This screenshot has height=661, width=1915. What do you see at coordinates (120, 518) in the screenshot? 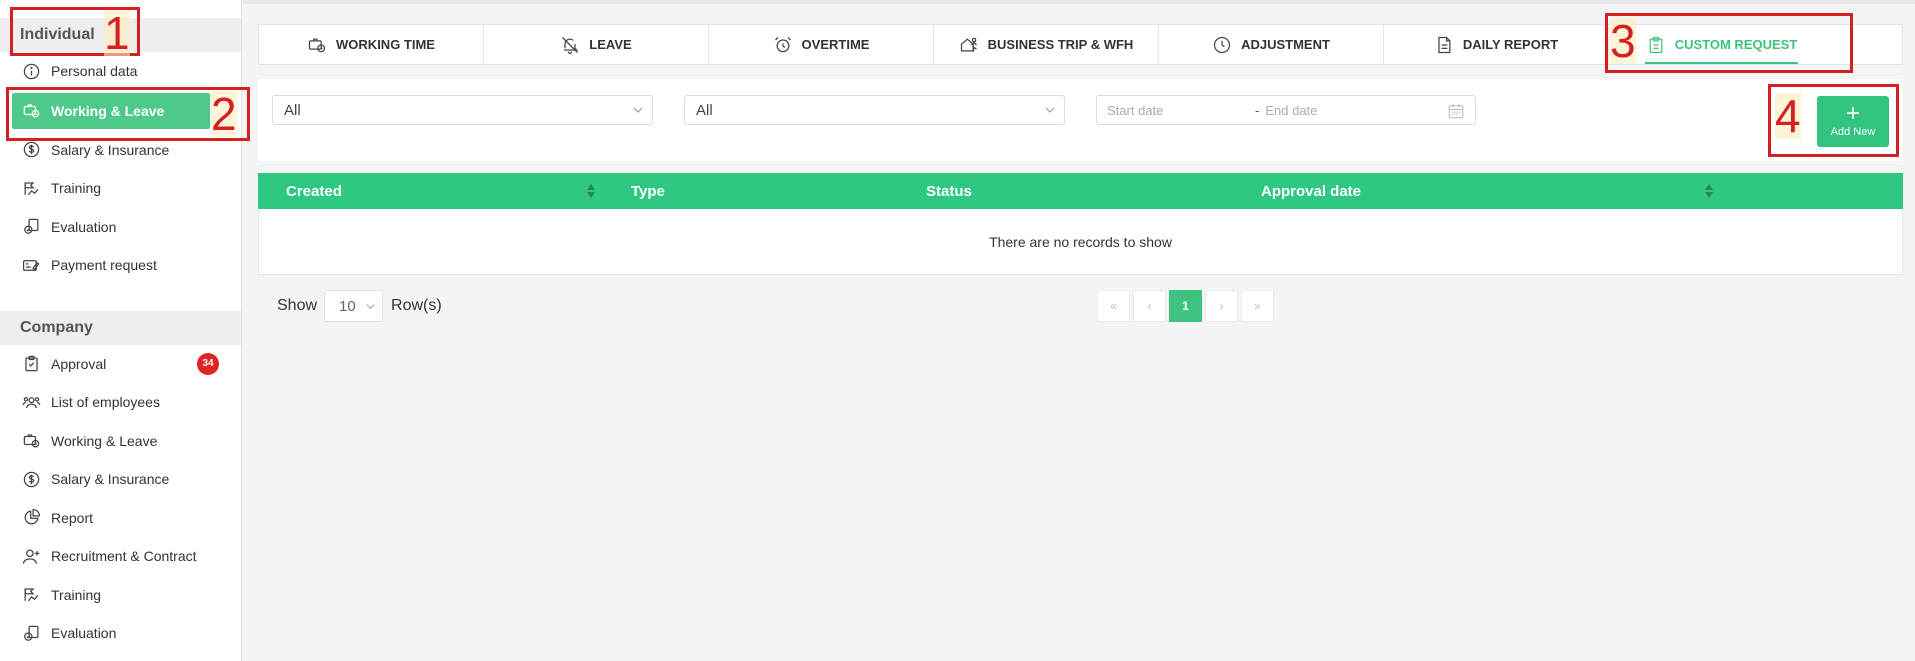
I see `sidebar-item-report: Report` at bounding box center [120, 518].